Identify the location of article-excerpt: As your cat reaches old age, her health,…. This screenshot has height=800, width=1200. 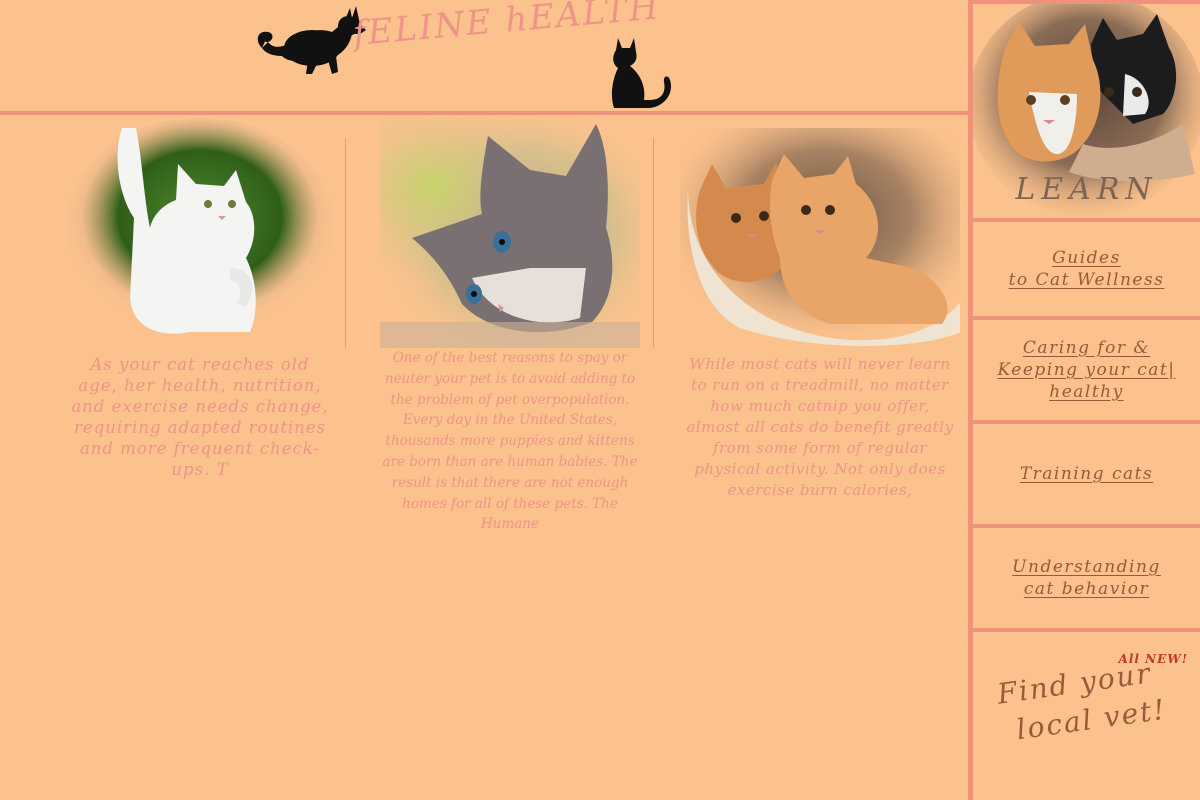
(200, 417).